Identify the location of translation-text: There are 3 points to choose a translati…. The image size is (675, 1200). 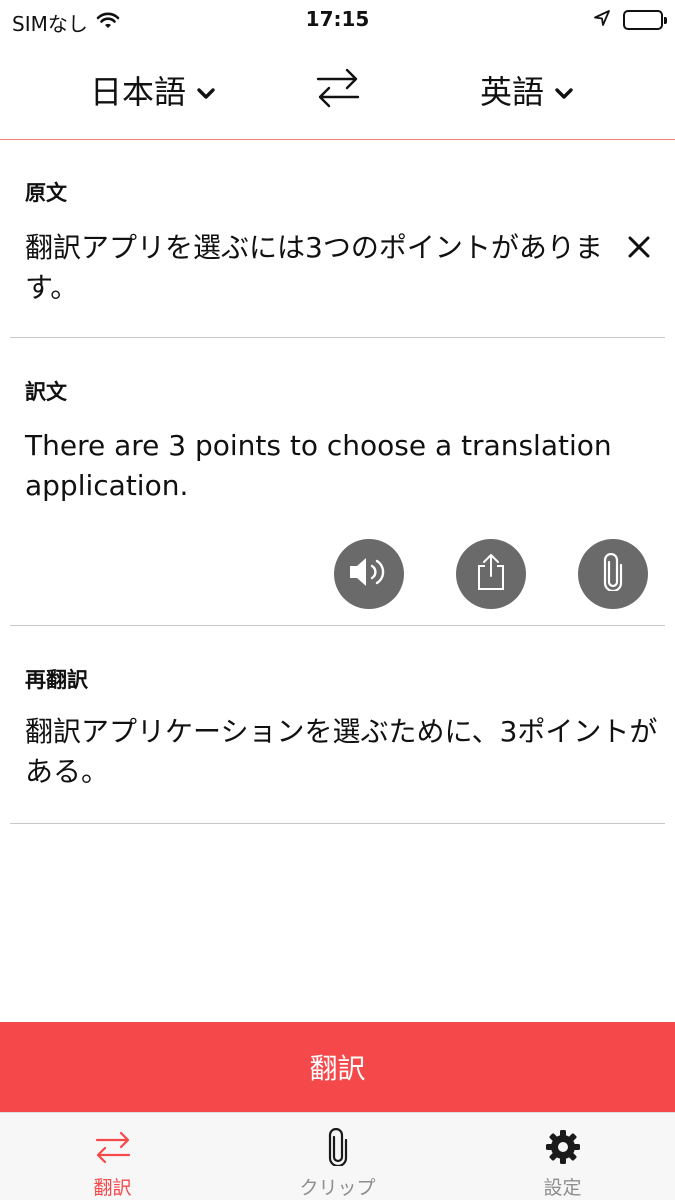
(318, 465).